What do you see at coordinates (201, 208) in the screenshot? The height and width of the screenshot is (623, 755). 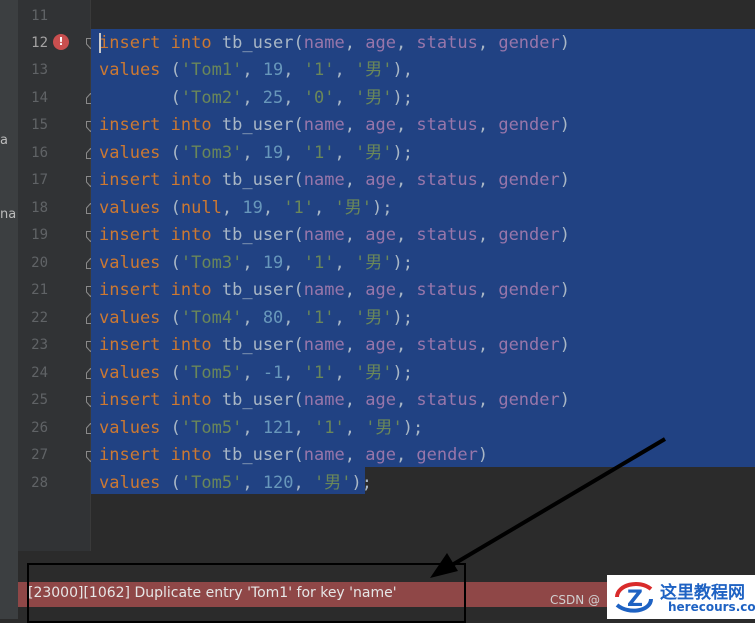 I see `null-keyword: null` at bounding box center [201, 208].